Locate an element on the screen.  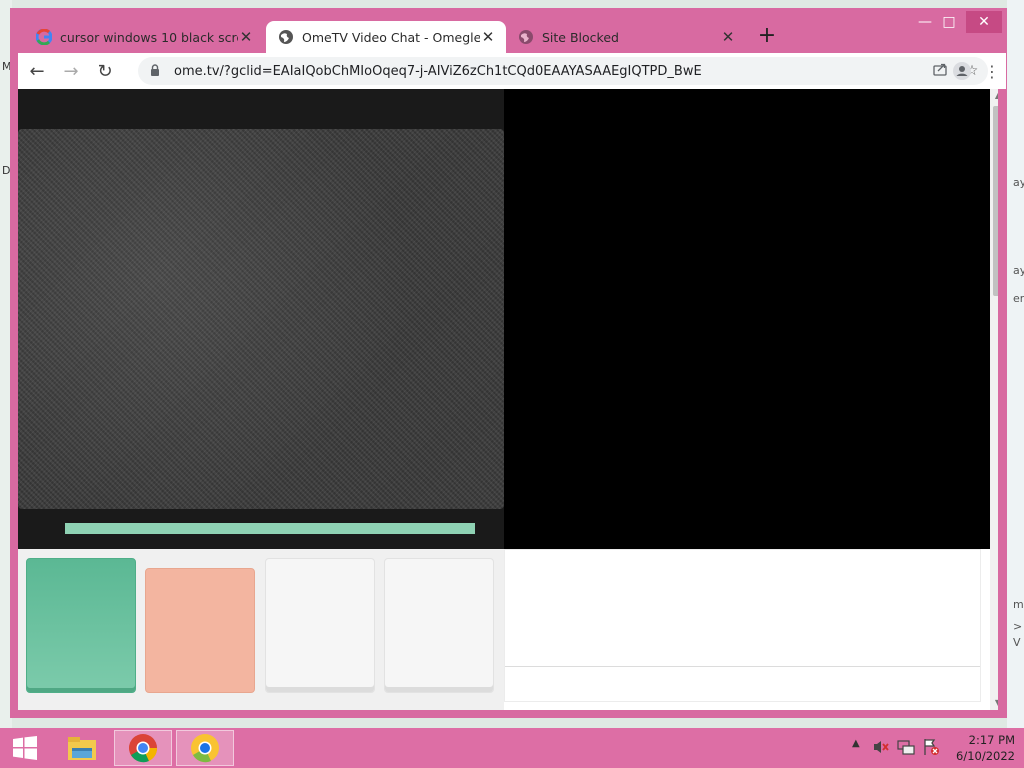
google-icon is located at coordinates (44, 37).